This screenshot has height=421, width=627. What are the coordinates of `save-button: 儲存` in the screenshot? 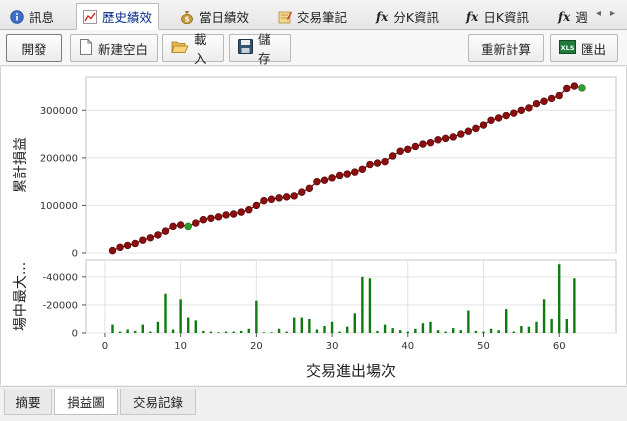 It's located at (260, 49).